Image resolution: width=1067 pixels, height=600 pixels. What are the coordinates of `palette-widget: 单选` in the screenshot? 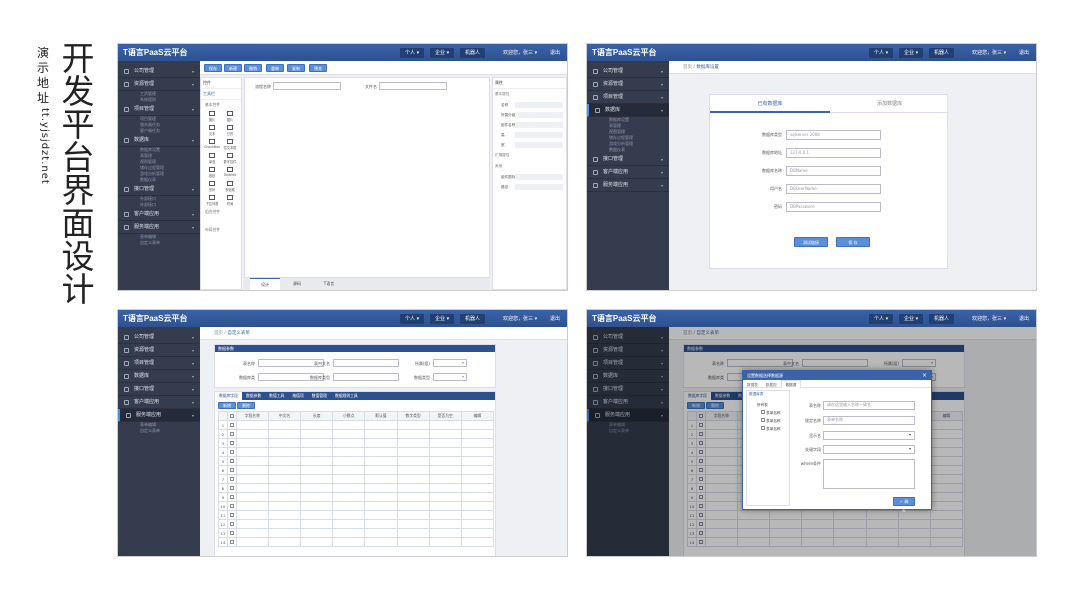 It's located at (212, 158).